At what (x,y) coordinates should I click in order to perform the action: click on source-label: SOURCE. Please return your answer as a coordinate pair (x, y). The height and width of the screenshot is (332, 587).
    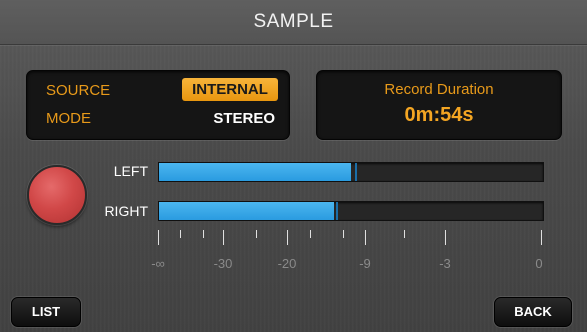
    Looking at the image, I should click on (78, 90).